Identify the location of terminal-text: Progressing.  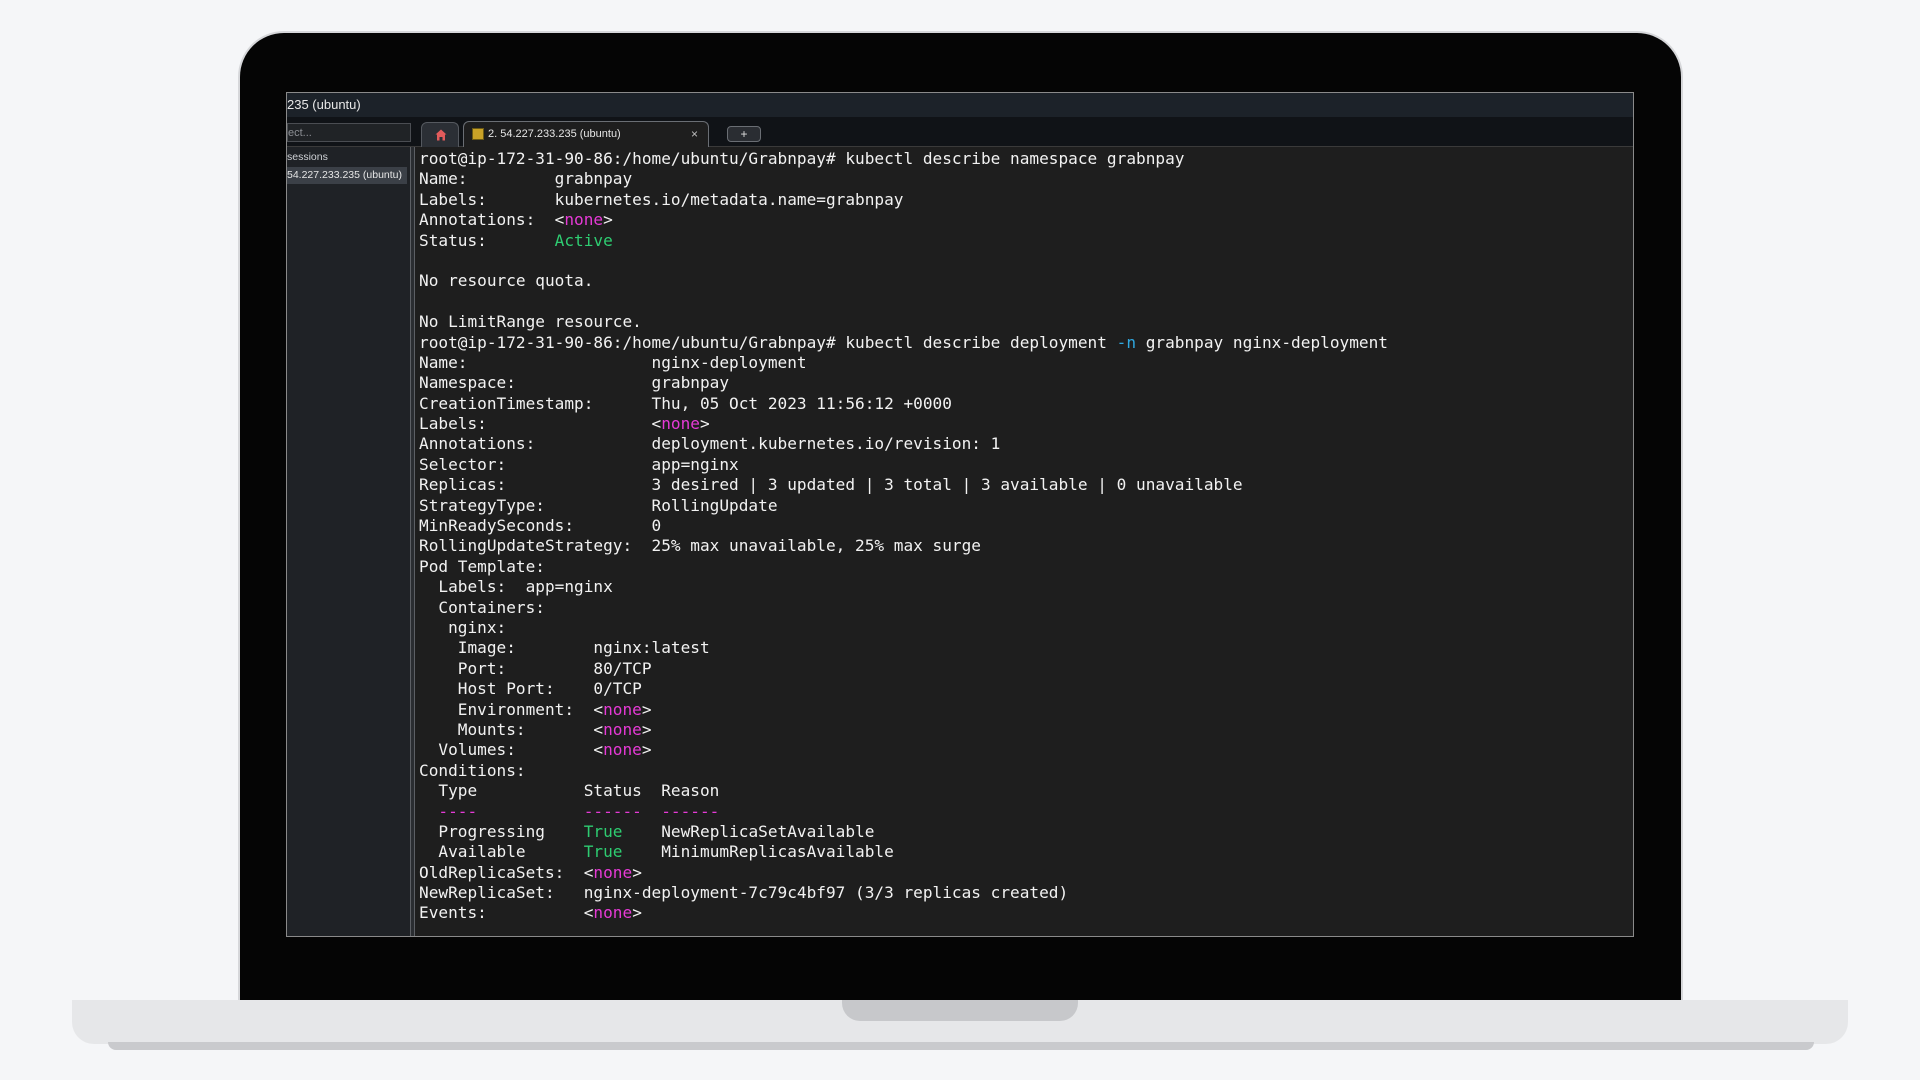
(501, 831).